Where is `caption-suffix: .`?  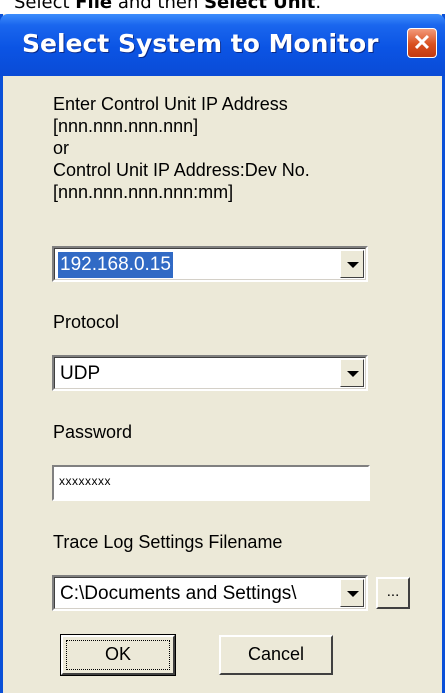
caption-suffix: . is located at coordinates (318, 6).